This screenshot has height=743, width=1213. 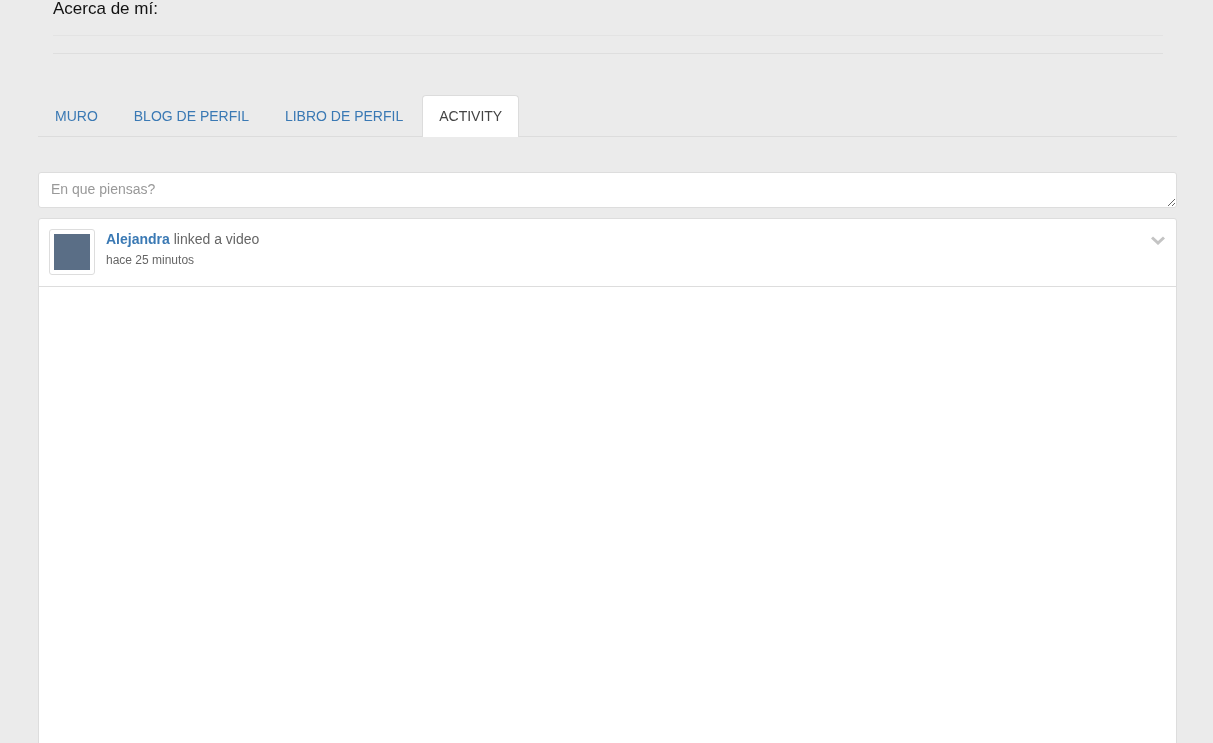 I want to click on profile-tab: ACTIVITY, so click(x=471, y=116).